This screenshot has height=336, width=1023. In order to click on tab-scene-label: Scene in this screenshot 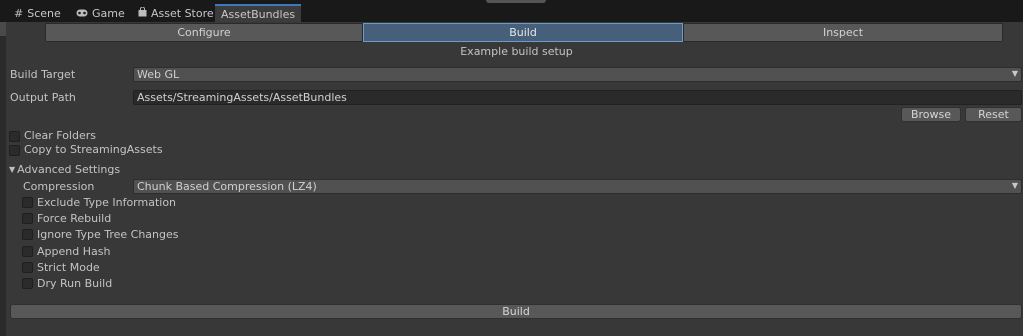, I will do `click(44, 13)`.